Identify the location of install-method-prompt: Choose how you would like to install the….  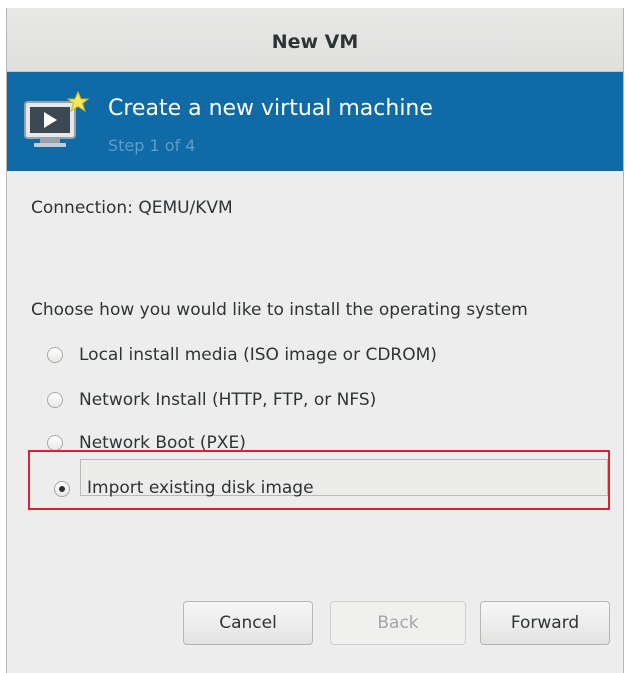
(279, 310).